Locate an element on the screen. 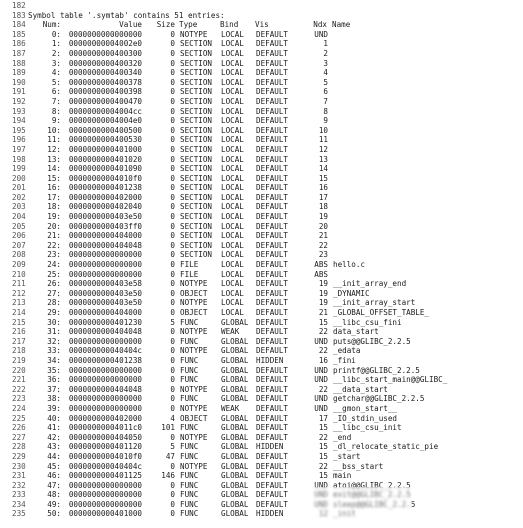 This screenshot has width=523, height=528. entry-num: 1: is located at coordinates (56, 44).